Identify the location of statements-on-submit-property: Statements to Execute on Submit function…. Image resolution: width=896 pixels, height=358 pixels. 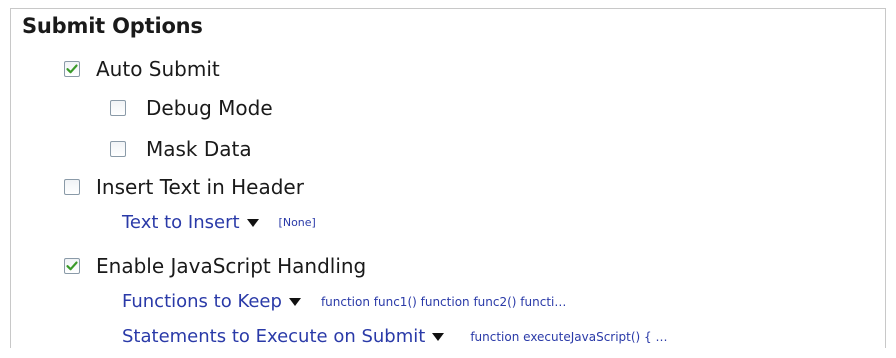
(395, 336).